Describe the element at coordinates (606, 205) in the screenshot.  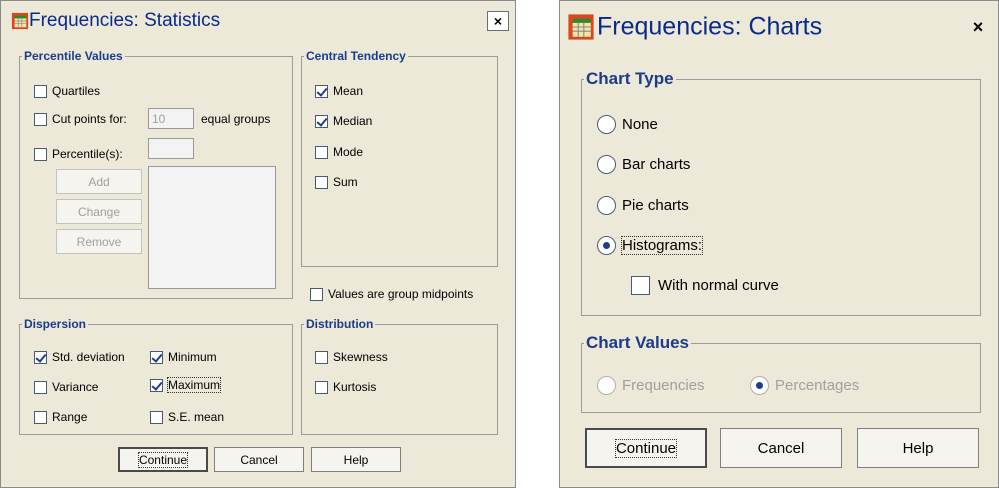
I see `pie-charts-radio` at that location.